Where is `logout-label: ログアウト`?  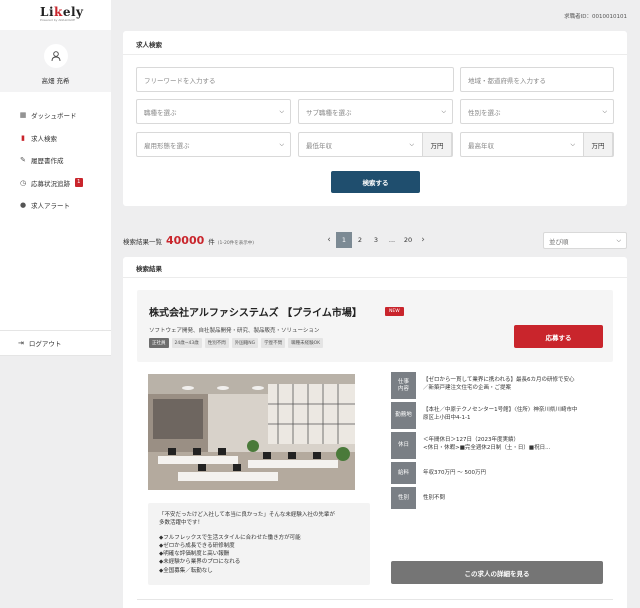
logout-label: ログアウト is located at coordinates (45, 344).